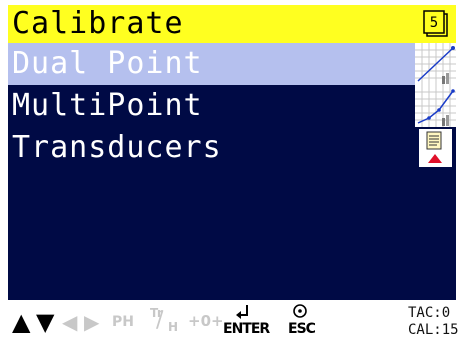  I want to click on page-number-badge-icon: 5, so click(435, 23).